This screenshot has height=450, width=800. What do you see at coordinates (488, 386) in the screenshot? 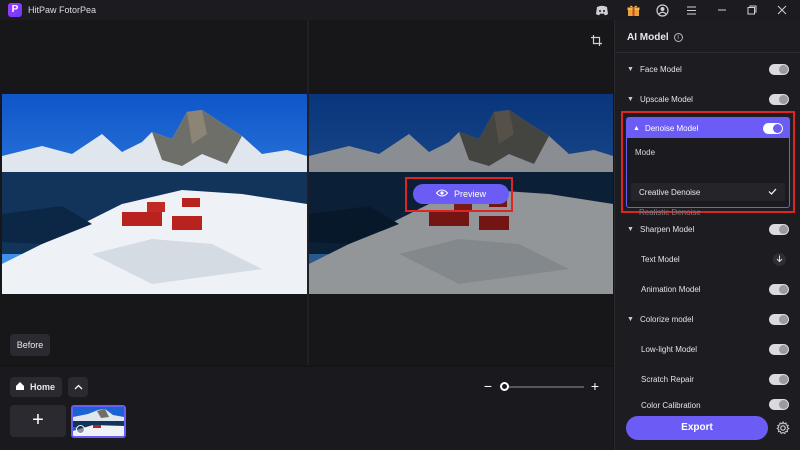
I see `zoom-out-button: −` at bounding box center [488, 386].